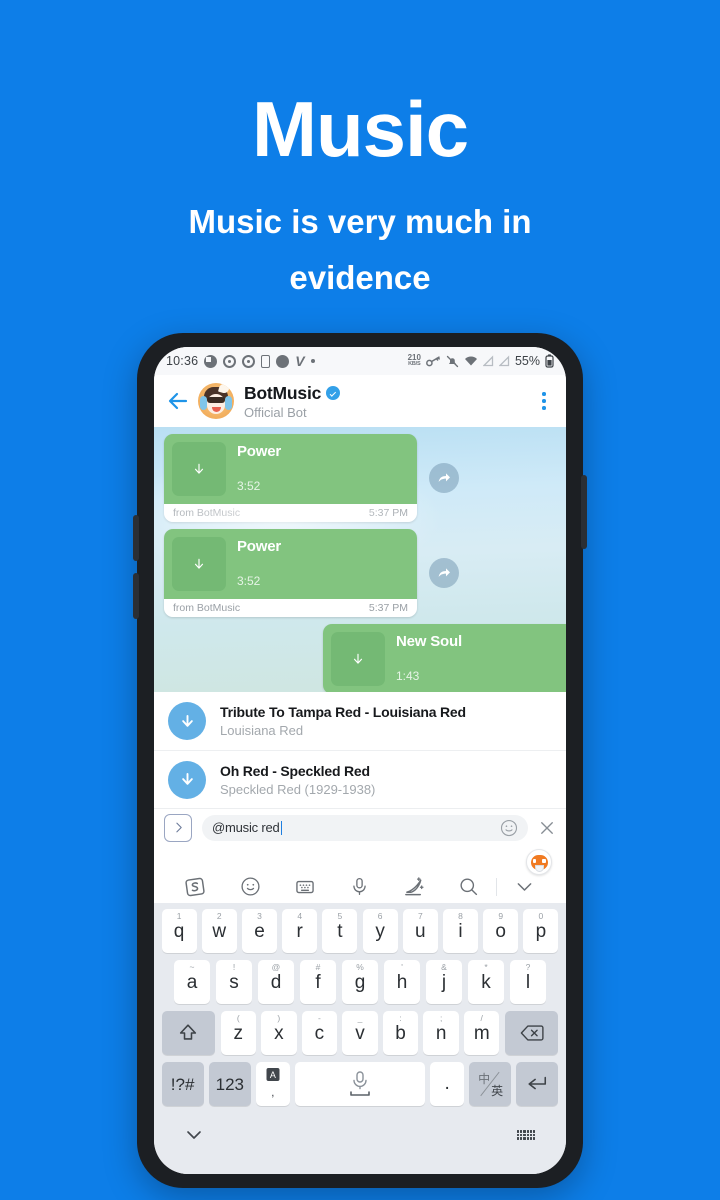 This screenshot has width=720, height=1200. What do you see at coordinates (276, 982) in the screenshot?
I see `key-d: @ d` at bounding box center [276, 982].